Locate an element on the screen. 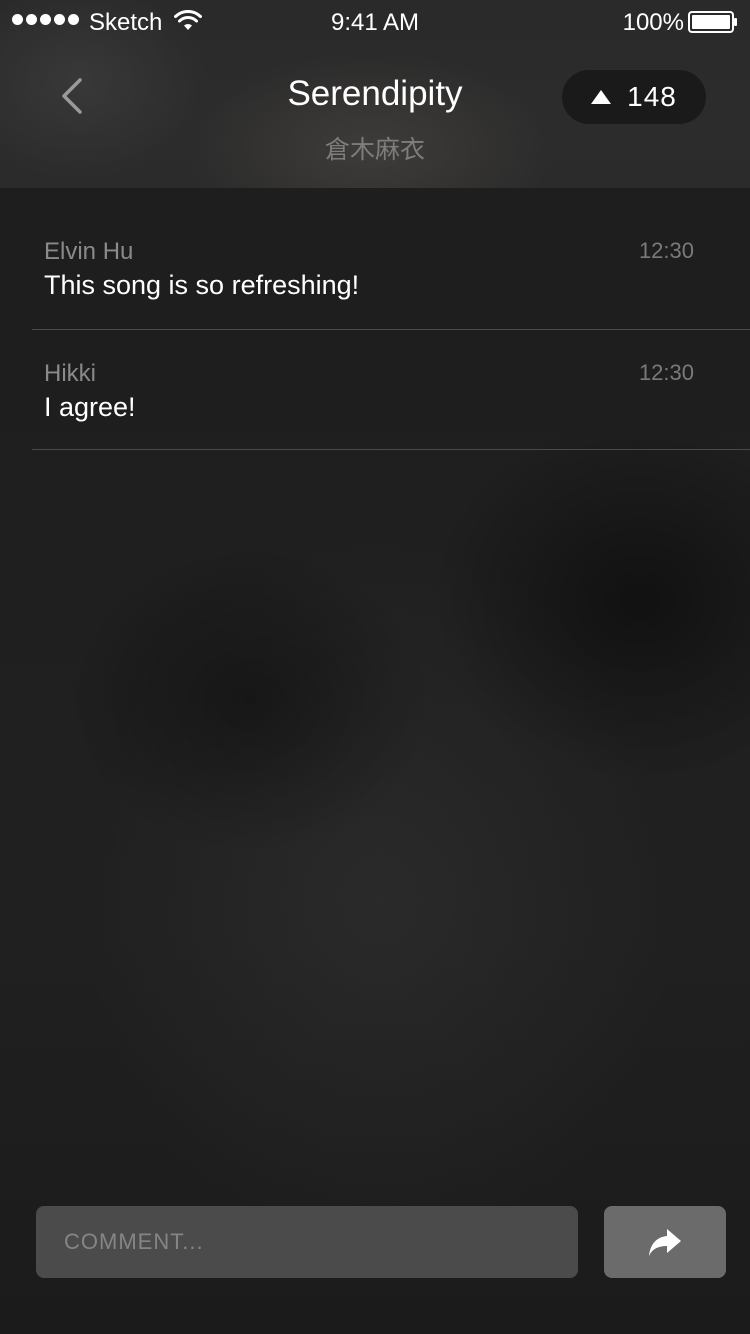 The width and height of the screenshot is (750, 1334). comment-item: Hikki I agree! 12:30 is located at coordinates (391, 390).